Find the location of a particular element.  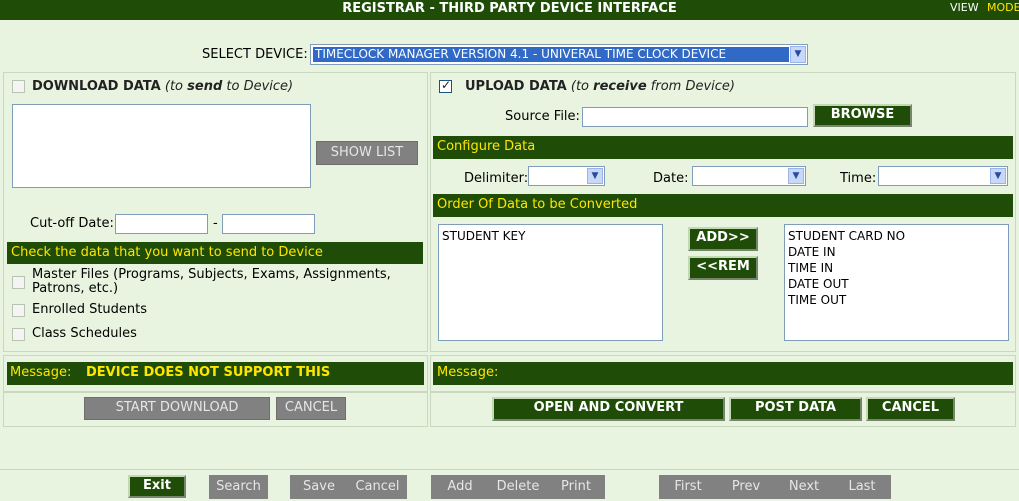

download-message-bar: Message: DEVICE DOES NOT SUPPORT THIS is located at coordinates (215, 373).